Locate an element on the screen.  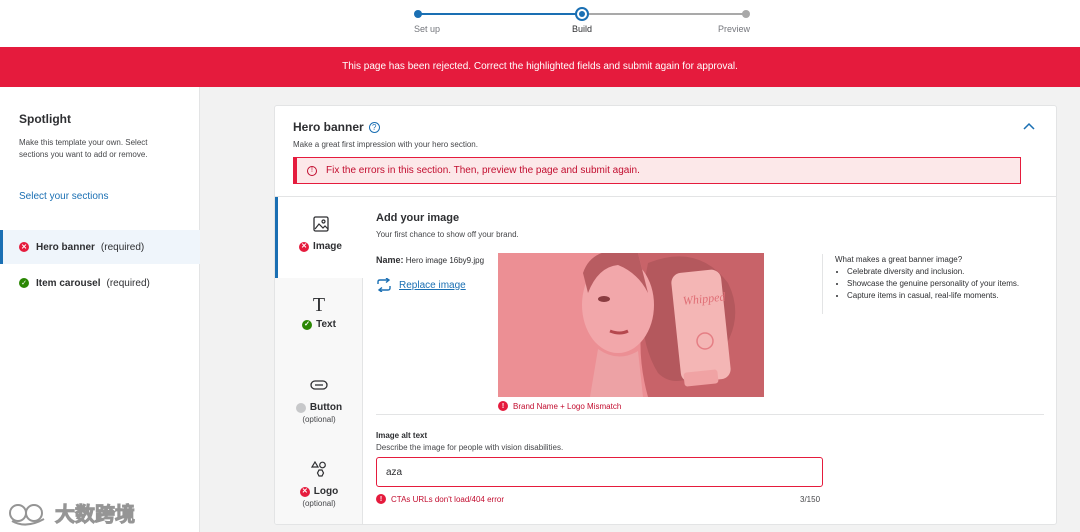
shapes-icon is located at coordinates (319, 469).